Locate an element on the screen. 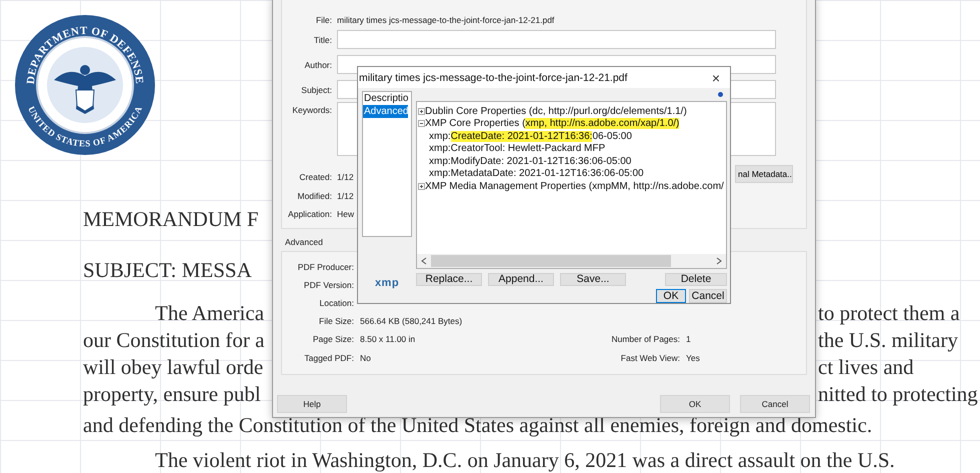 This screenshot has width=980, height=473. file-name: military times jcs-message-to-the-joint-force-jan-12-21.pdf is located at coordinates (445, 20).